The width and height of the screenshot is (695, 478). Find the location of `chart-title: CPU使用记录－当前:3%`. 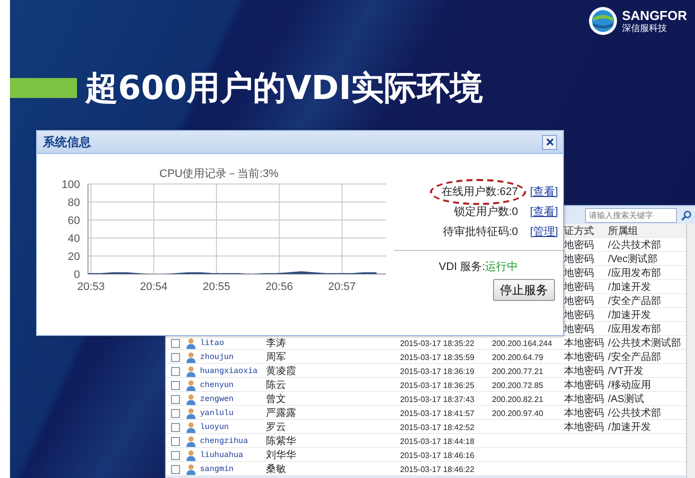

chart-title: CPU使用记录－当前:3% is located at coordinates (219, 174).